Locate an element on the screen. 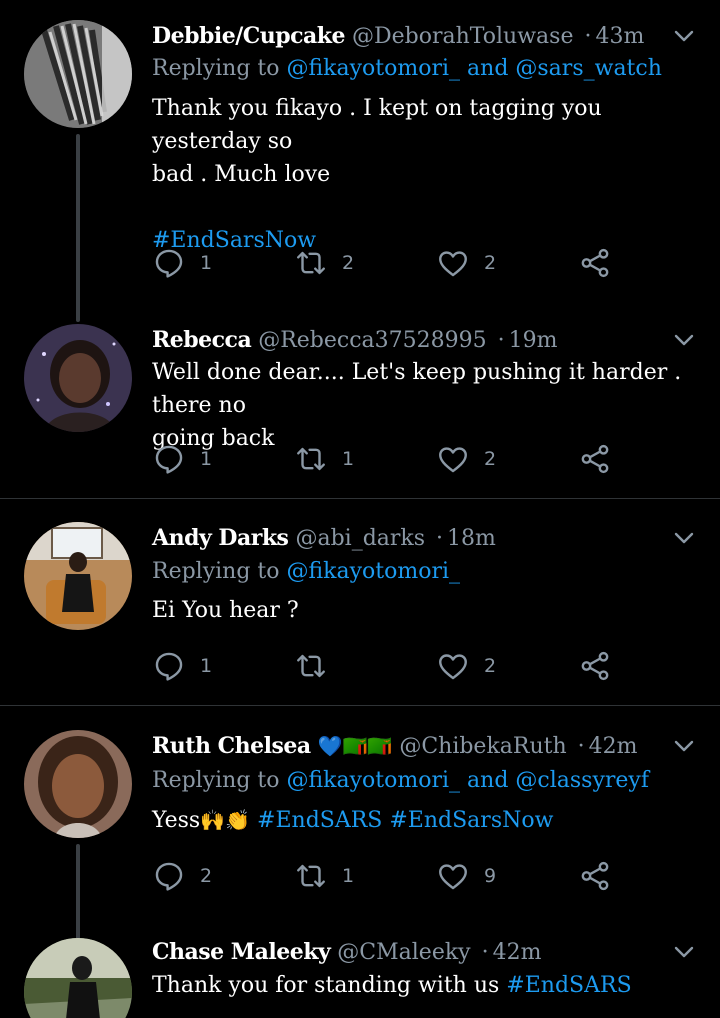 The height and width of the screenshot is (1018, 720). display-name: Ruth Chelsea is located at coordinates (231, 746).